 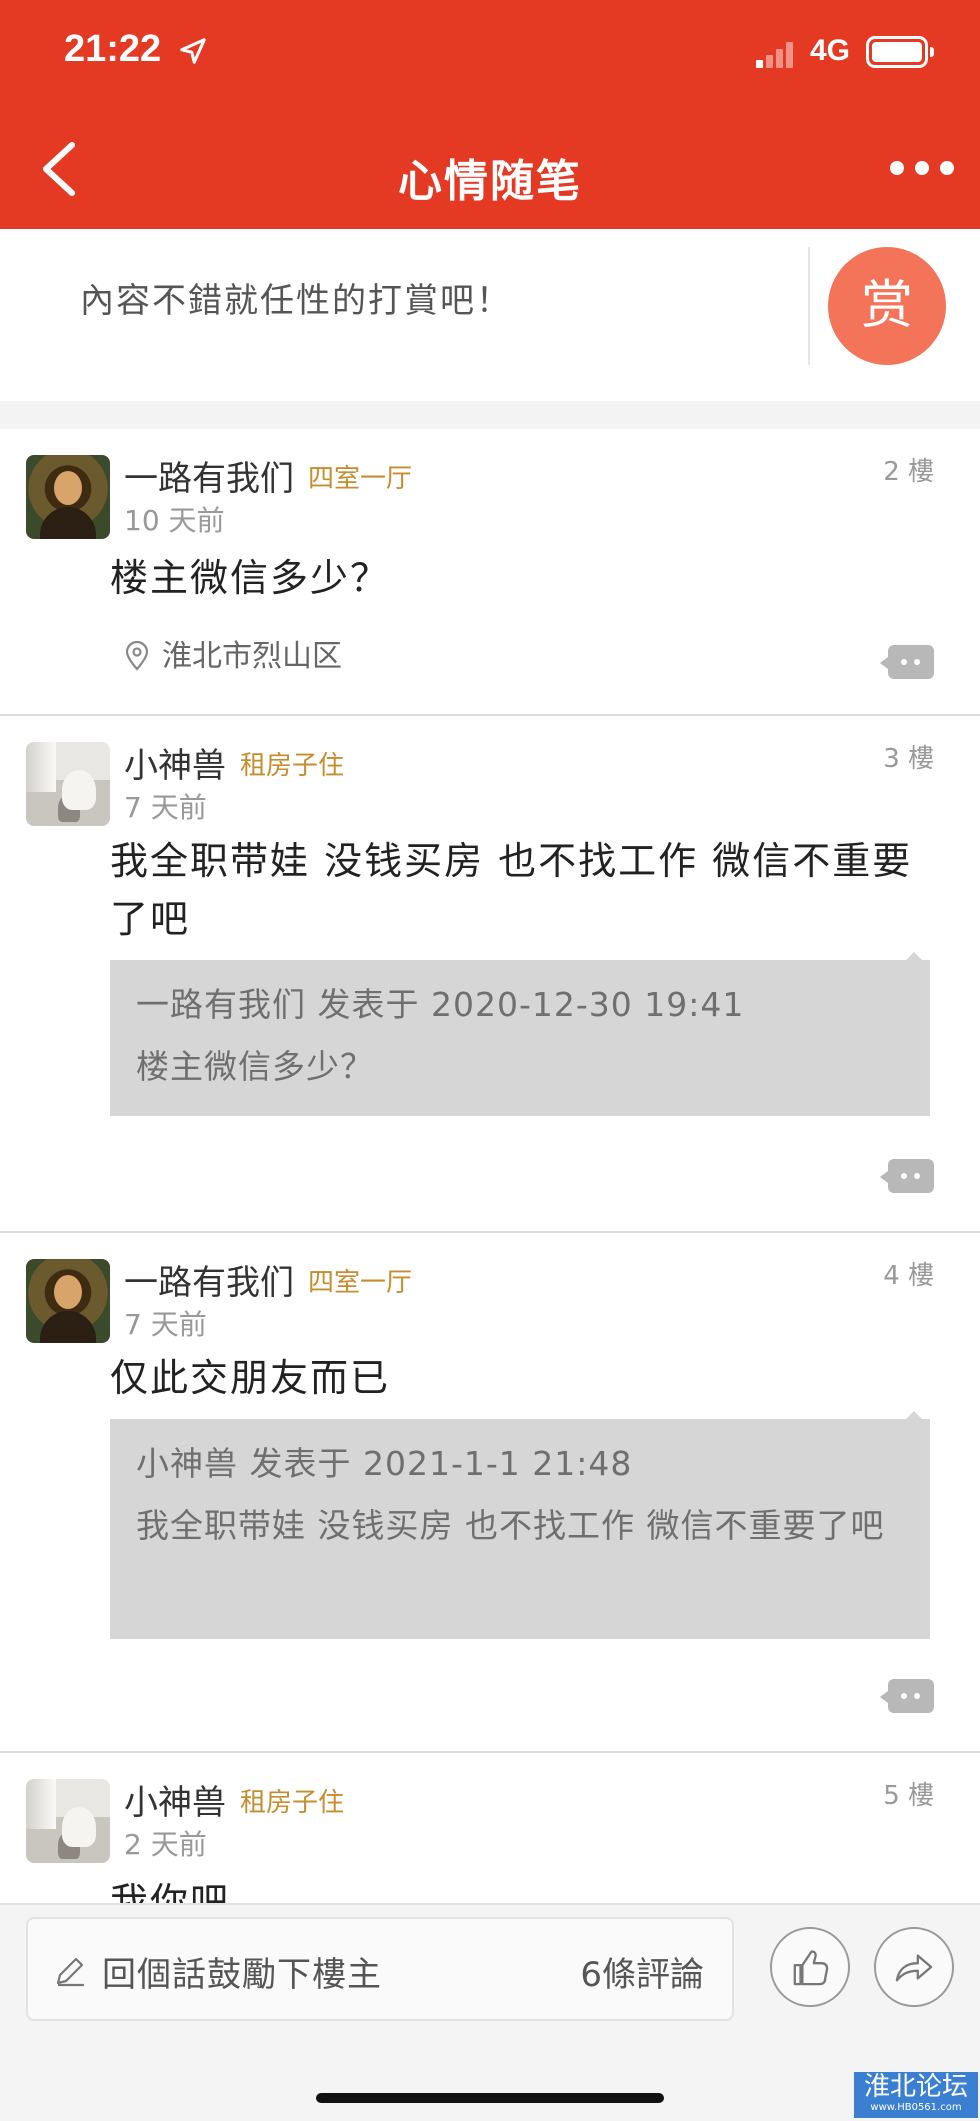 What do you see at coordinates (137, 656) in the screenshot?
I see `location-pin-icon` at bounding box center [137, 656].